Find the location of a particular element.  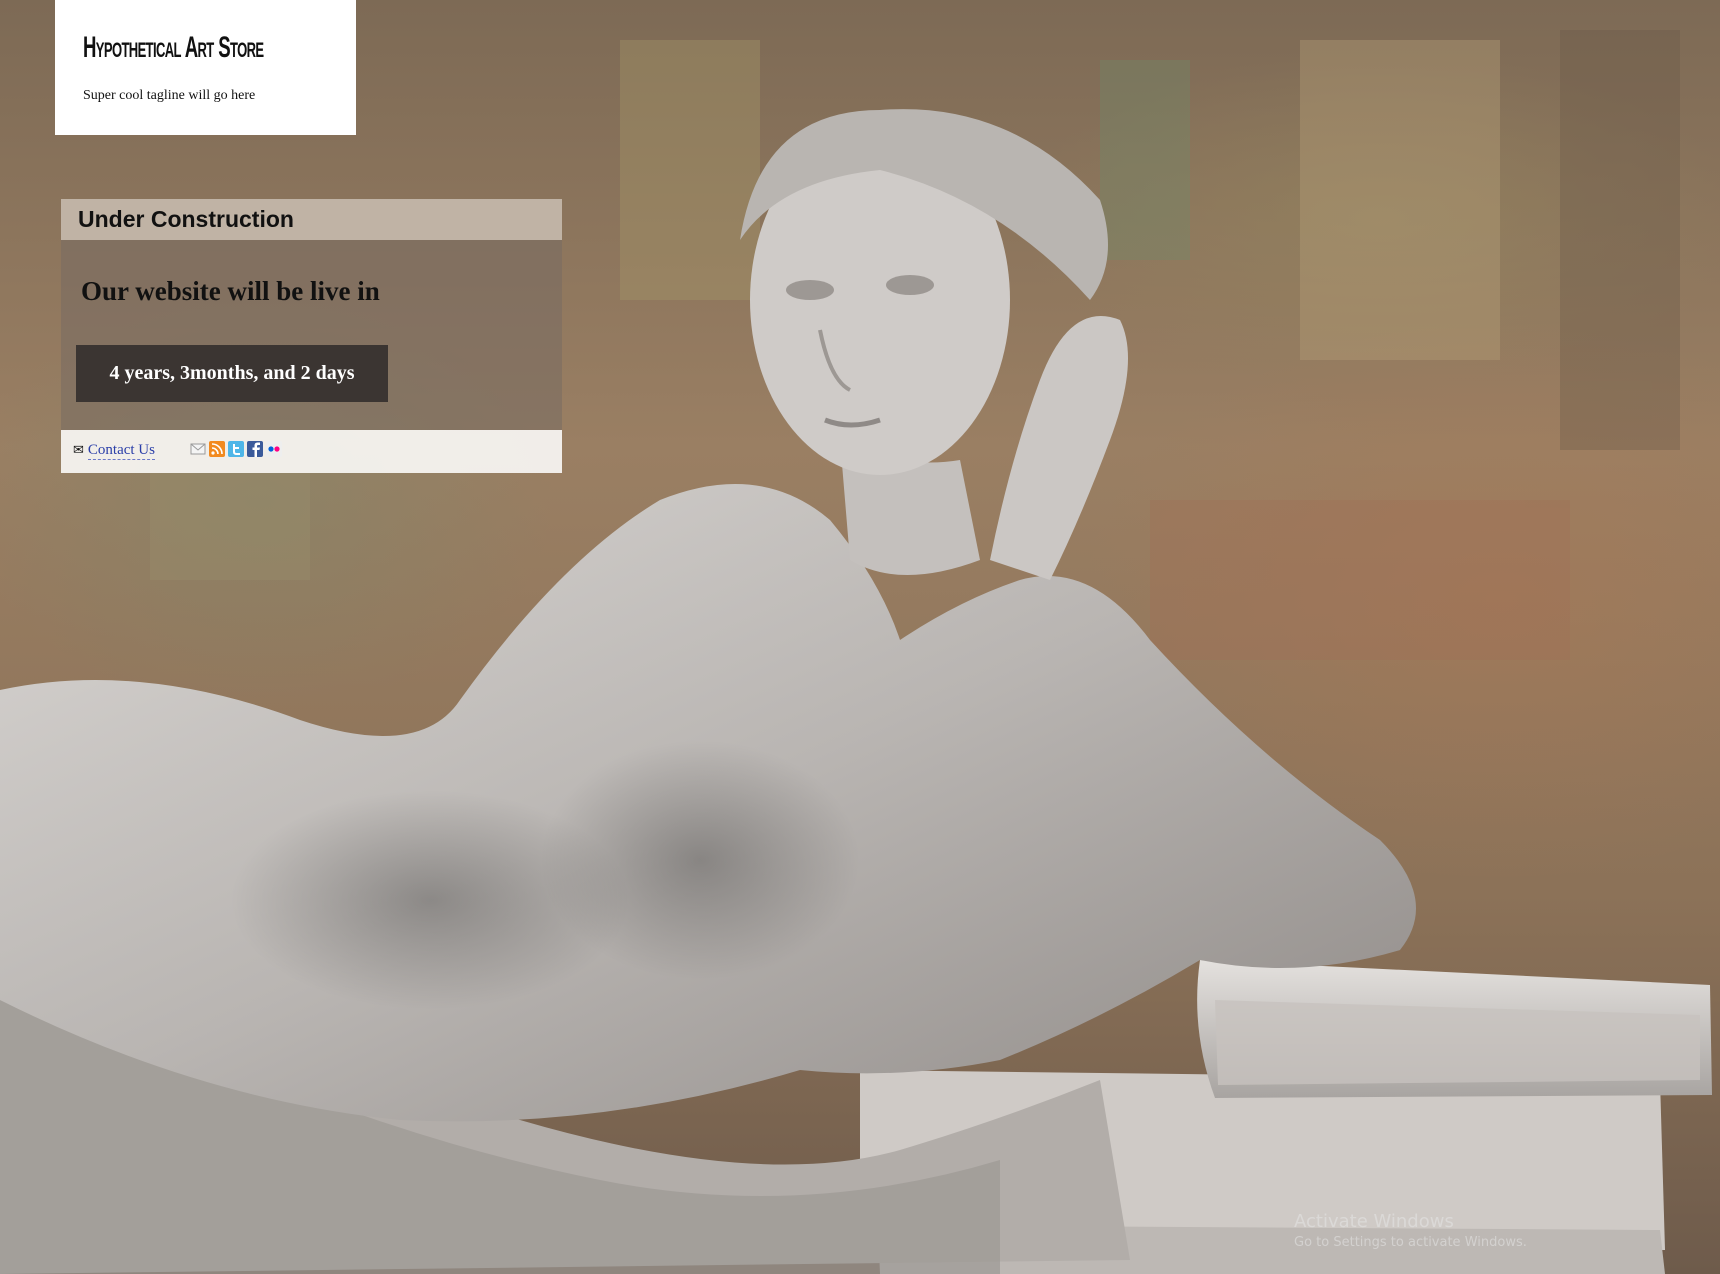

watermark-subtitle: Go to Settings to activate Windows. is located at coordinates (1410, 1242).